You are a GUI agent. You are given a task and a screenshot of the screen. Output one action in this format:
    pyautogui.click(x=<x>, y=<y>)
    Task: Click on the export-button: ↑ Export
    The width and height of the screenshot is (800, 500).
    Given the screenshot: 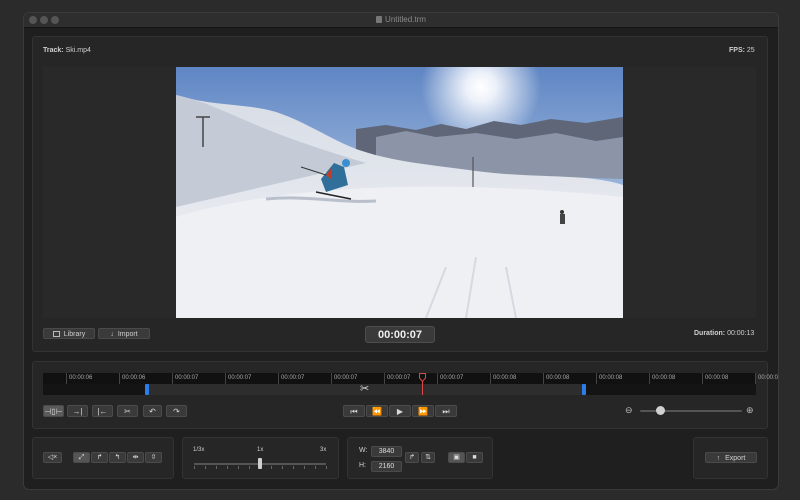 What is the action you would take?
    pyautogui.click(x=731, y=457)
    